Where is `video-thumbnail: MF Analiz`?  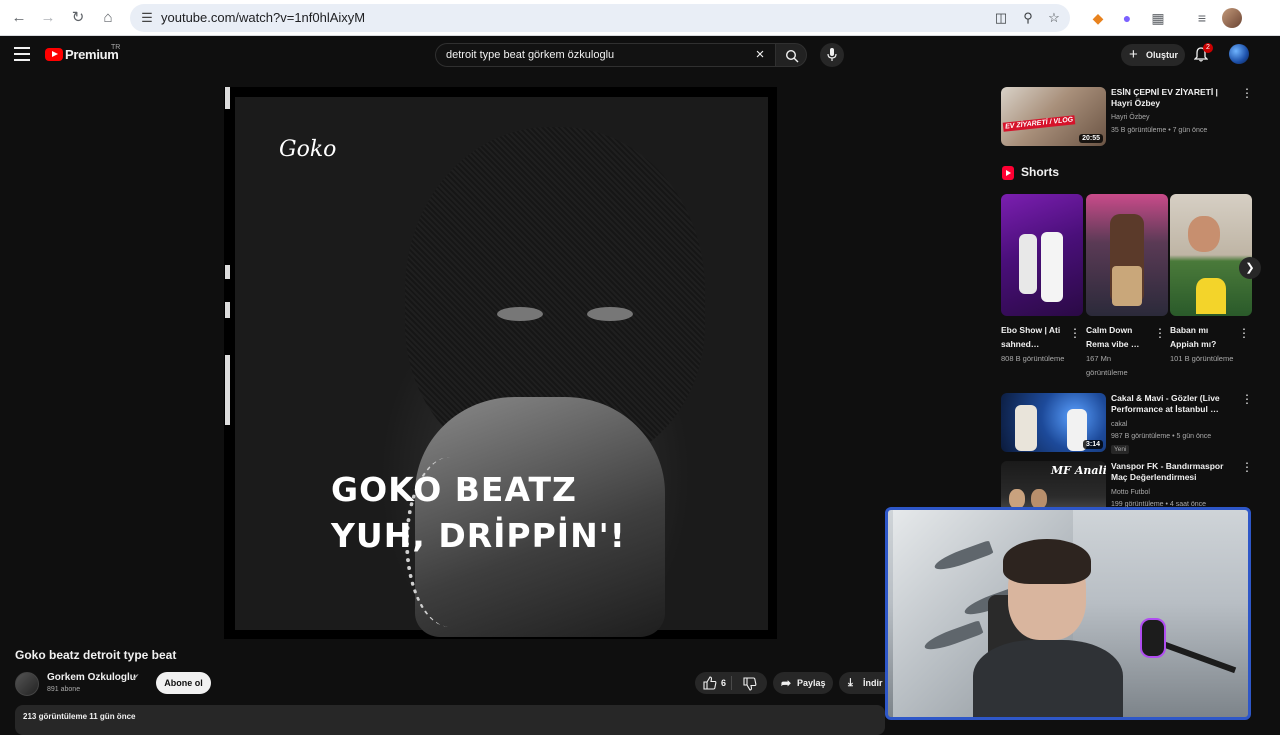
video-thumbnail: MF Analiz is located at coordinates (1053, 485).